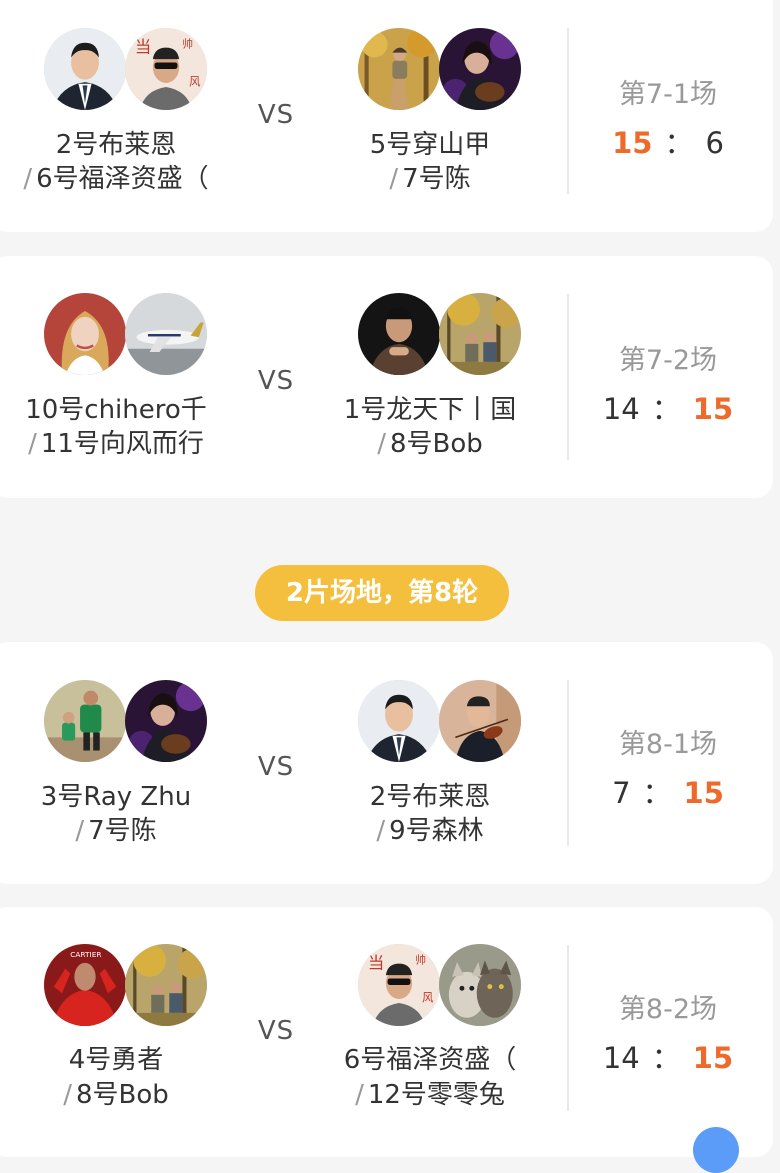 The width and height of the screenshot is (780, 1173). I want to click on score-b: 6, so click(714, 143).